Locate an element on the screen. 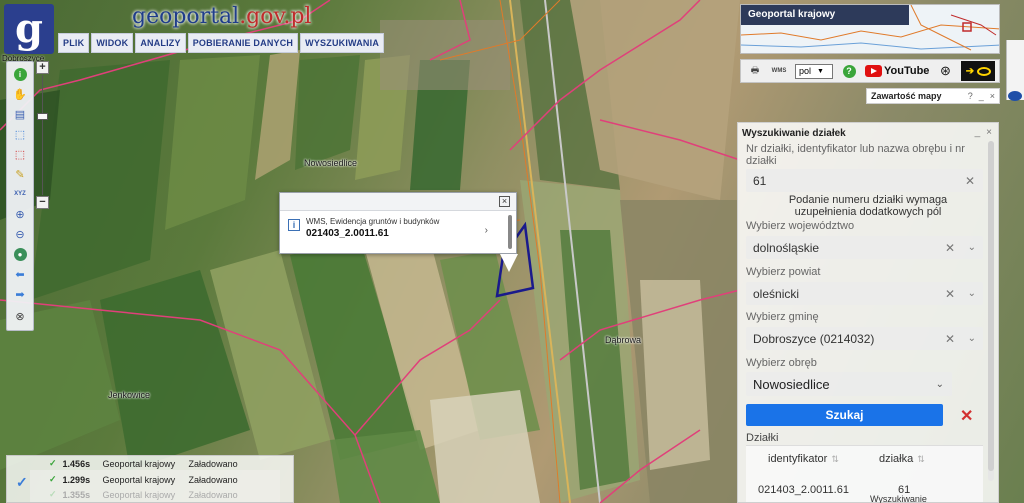 The height and width of the screenshot is (503, 1024). site-title-accent: .gov.pl is located at coordinates (275, 16).